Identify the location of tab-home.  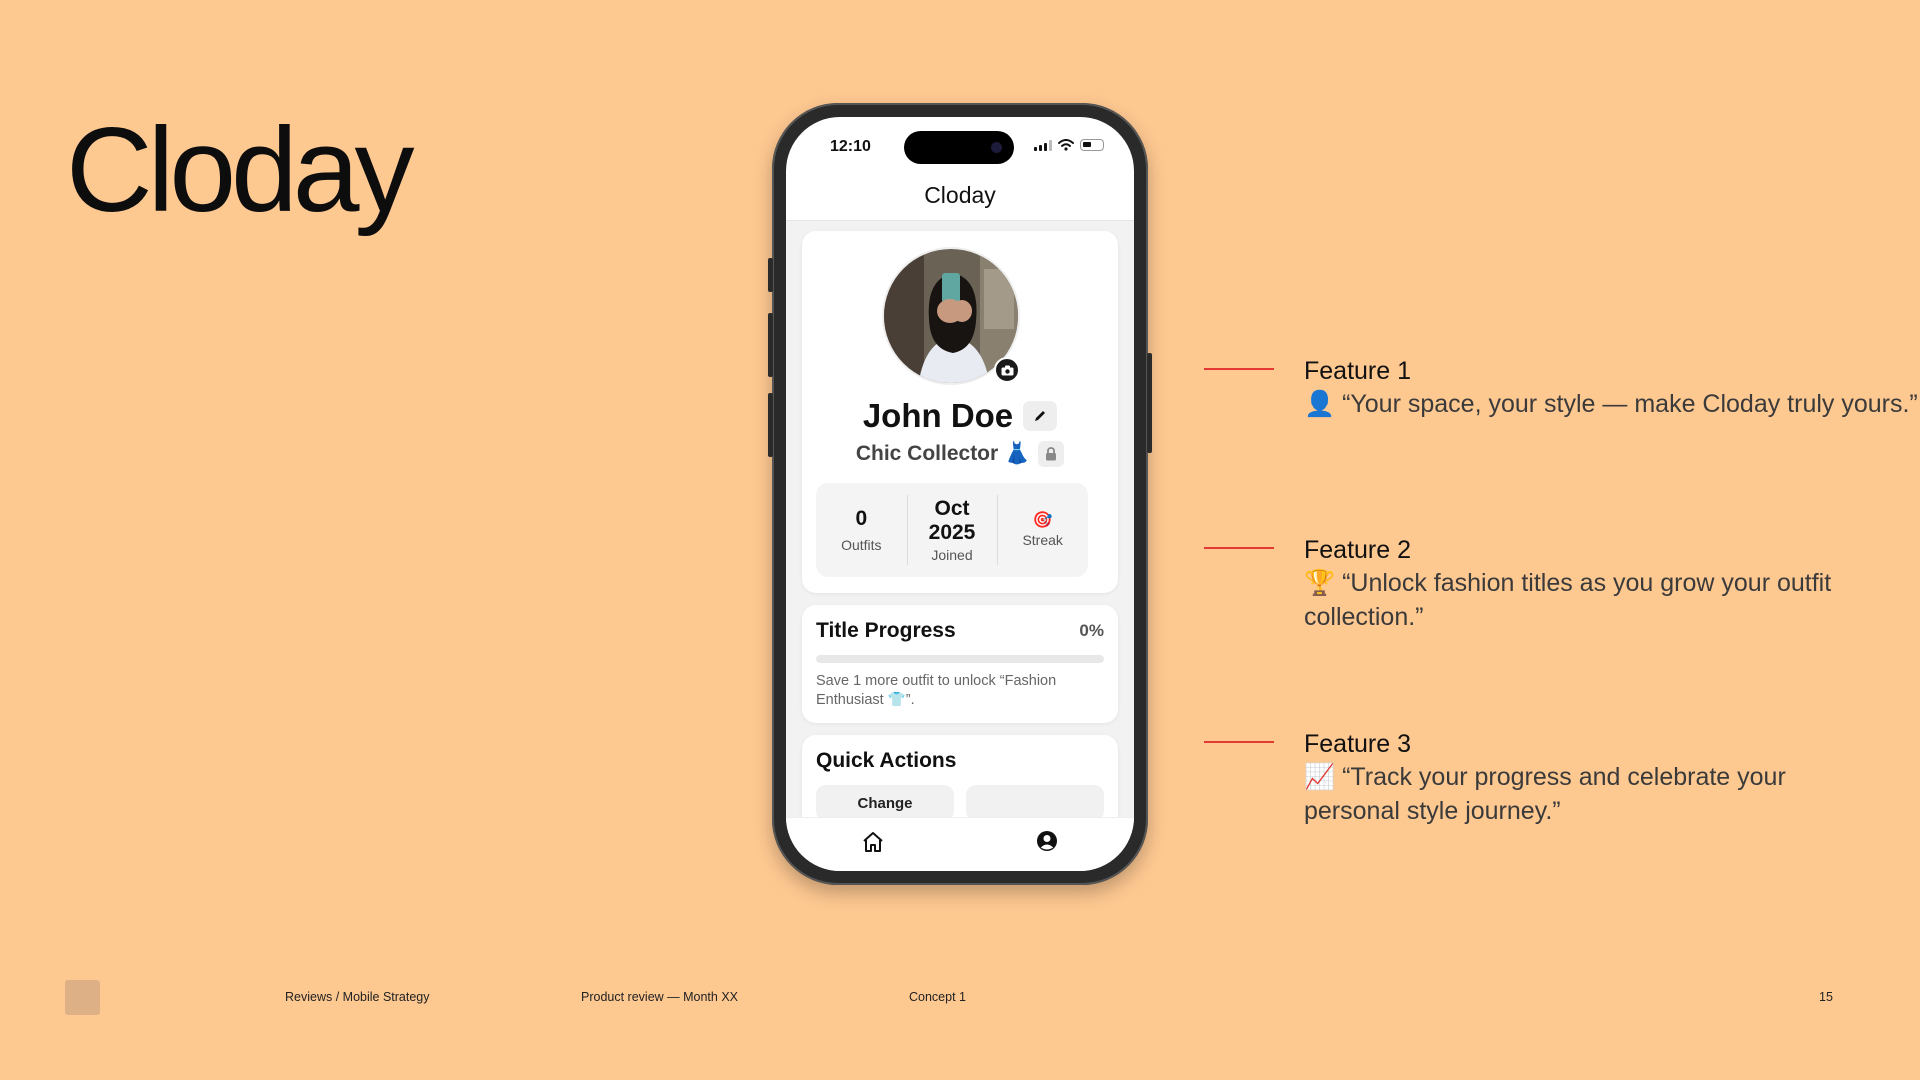
(873, 844).